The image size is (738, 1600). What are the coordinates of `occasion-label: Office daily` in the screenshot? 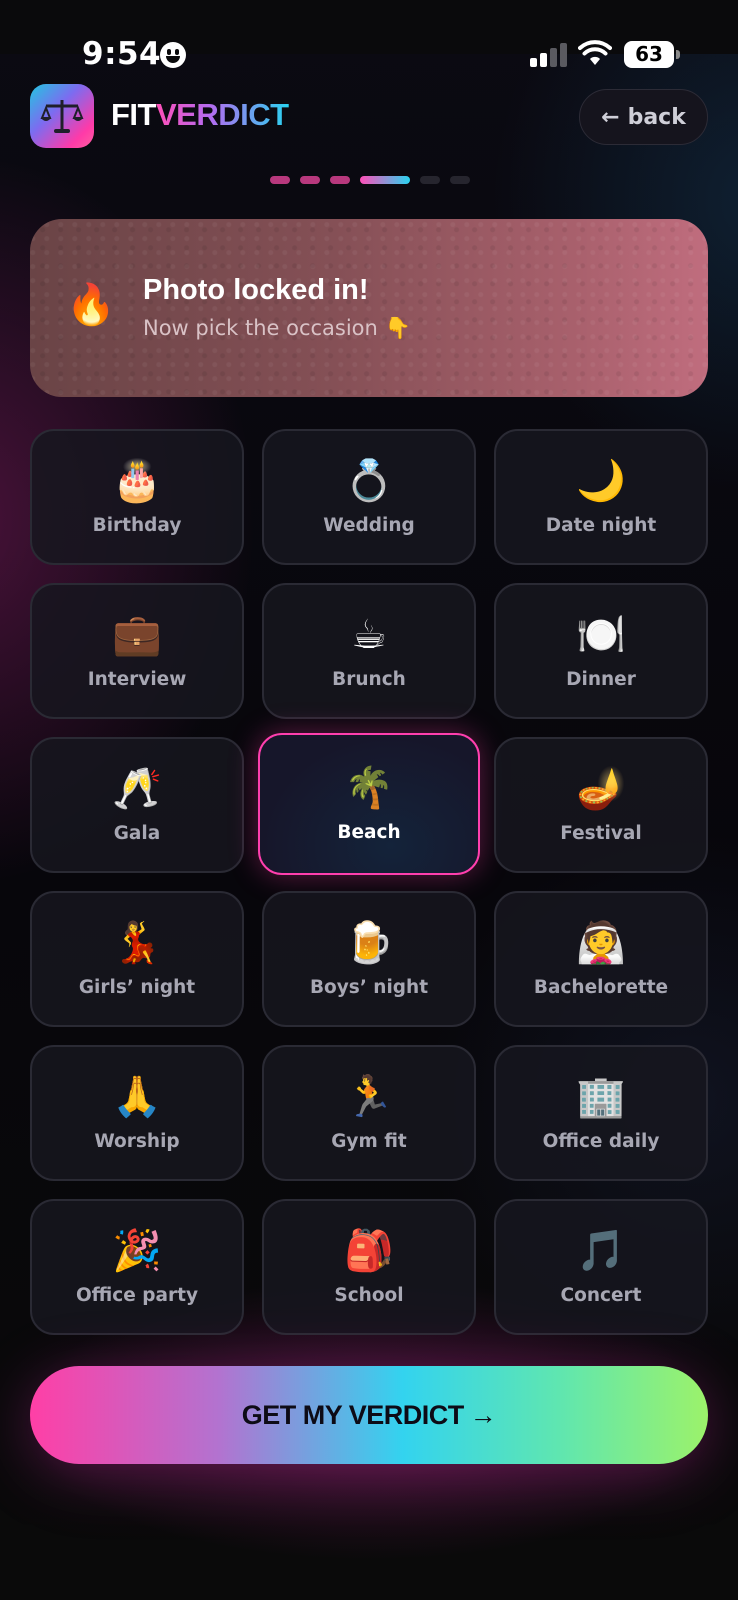 It's located at (601, 1141).